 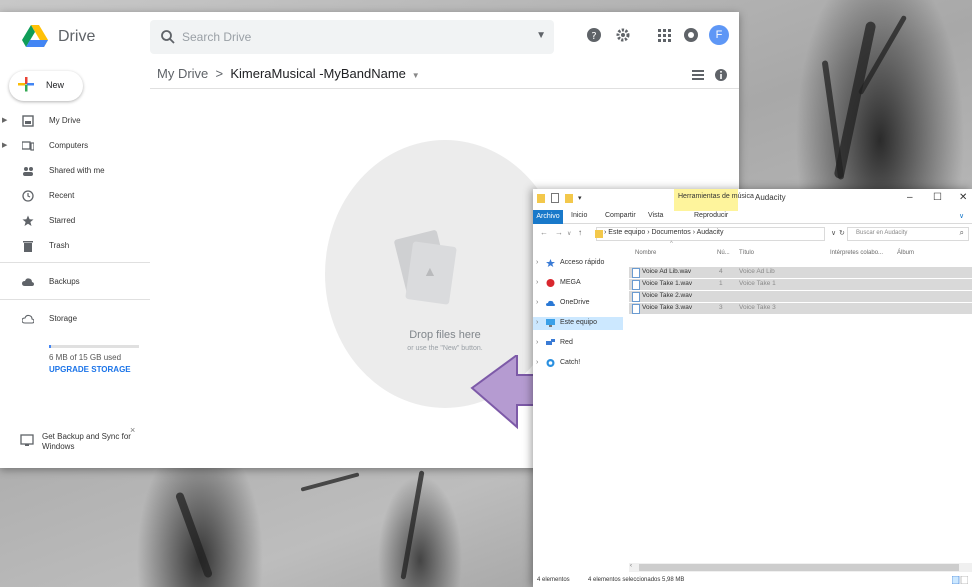 I want to click on upgrade-storage-link: UPGRADE STORAGE, so click(x=90, y=369).